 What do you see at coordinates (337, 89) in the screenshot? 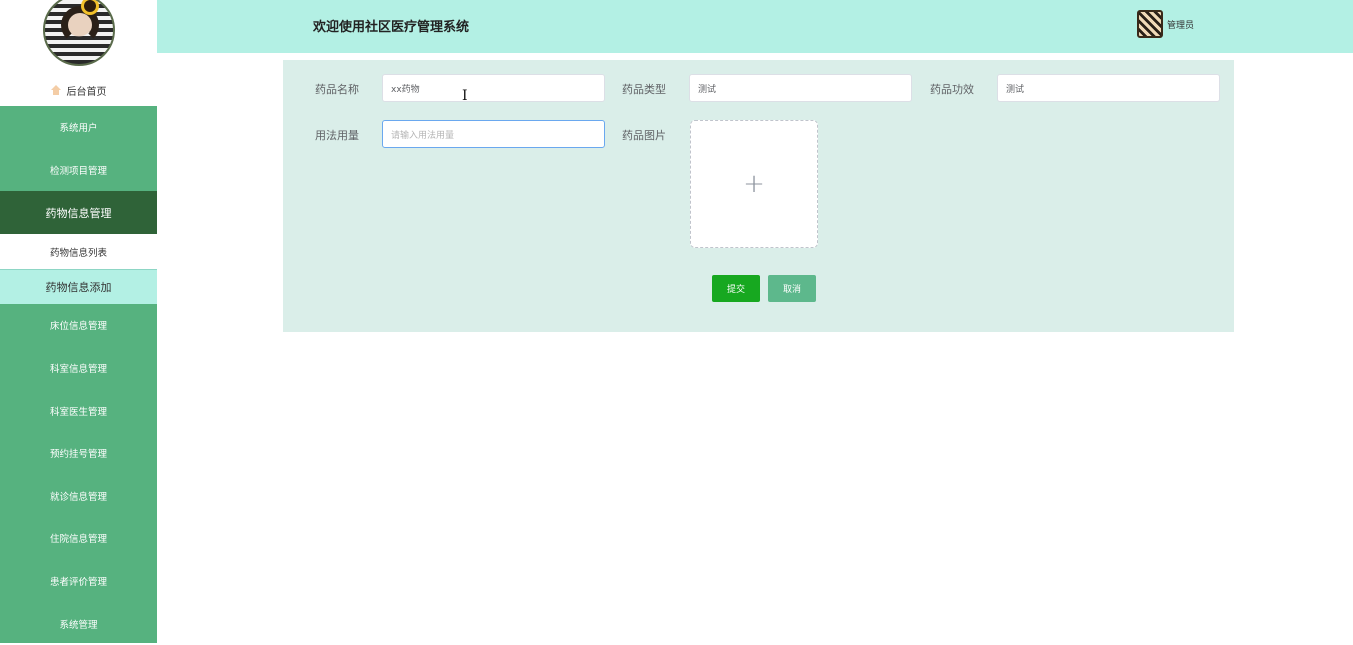
I see `drug-name-label: 药品名称` at bounding box center [337, 89].